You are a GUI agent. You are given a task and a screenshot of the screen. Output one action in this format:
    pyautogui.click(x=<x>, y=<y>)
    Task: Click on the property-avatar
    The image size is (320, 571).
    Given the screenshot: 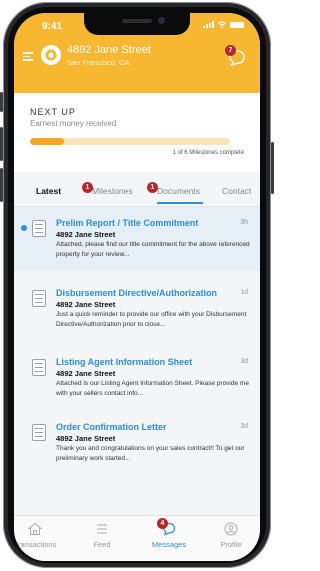 What is the action you would take?
    pyautogui.click(x=51, y=55)
    